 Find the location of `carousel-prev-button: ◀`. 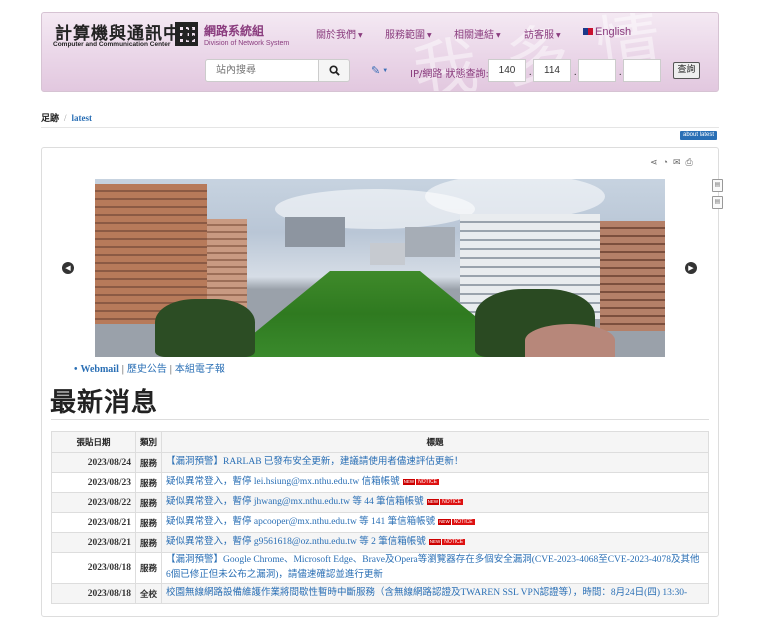

carousel-prev-button: ◀ is located at coordinates (68, 268).